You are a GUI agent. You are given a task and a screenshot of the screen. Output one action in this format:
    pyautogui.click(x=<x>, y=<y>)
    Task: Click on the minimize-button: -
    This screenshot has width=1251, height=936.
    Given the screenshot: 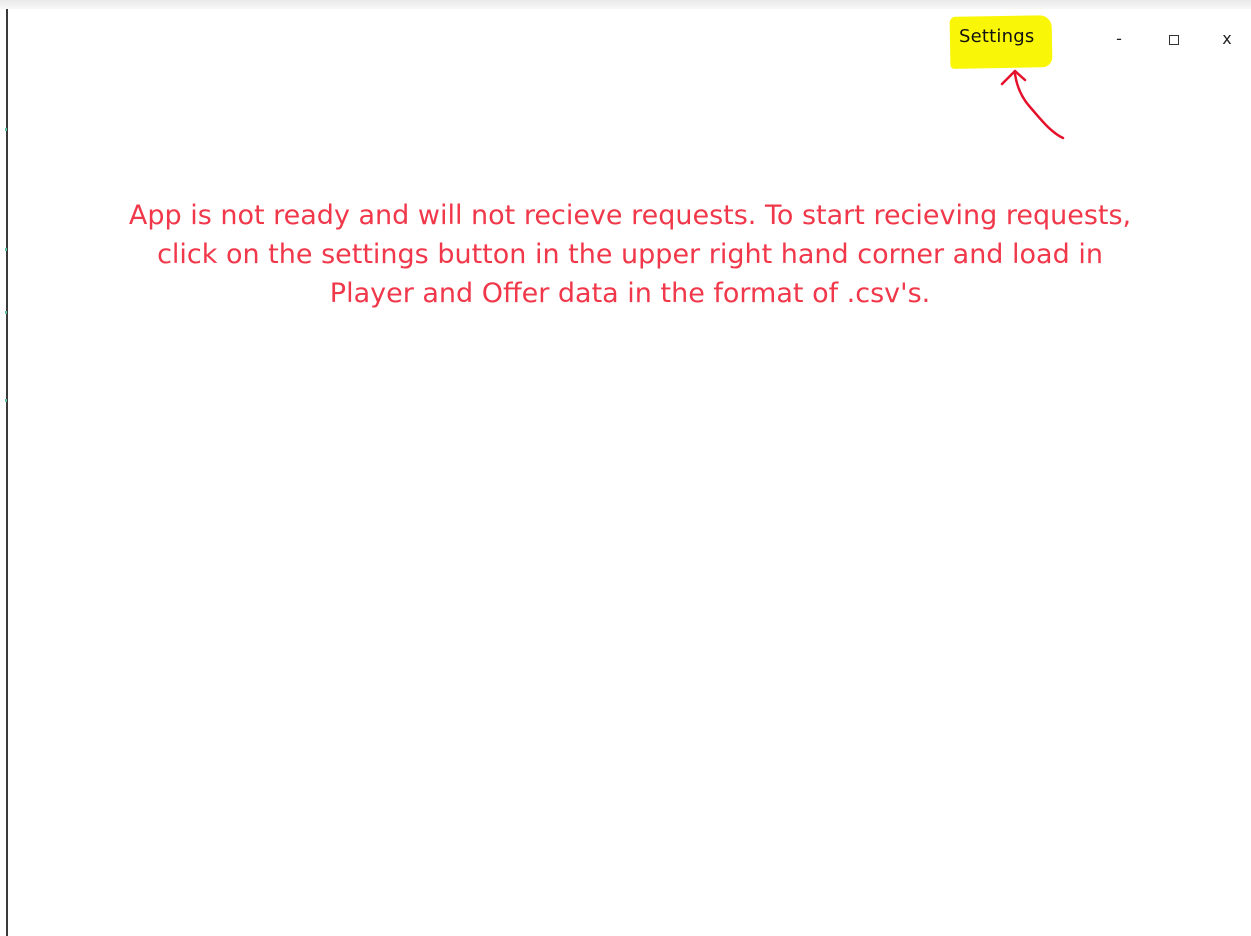 What is the action you would take?
    pyautogui.click(x=1119, y=39)
    